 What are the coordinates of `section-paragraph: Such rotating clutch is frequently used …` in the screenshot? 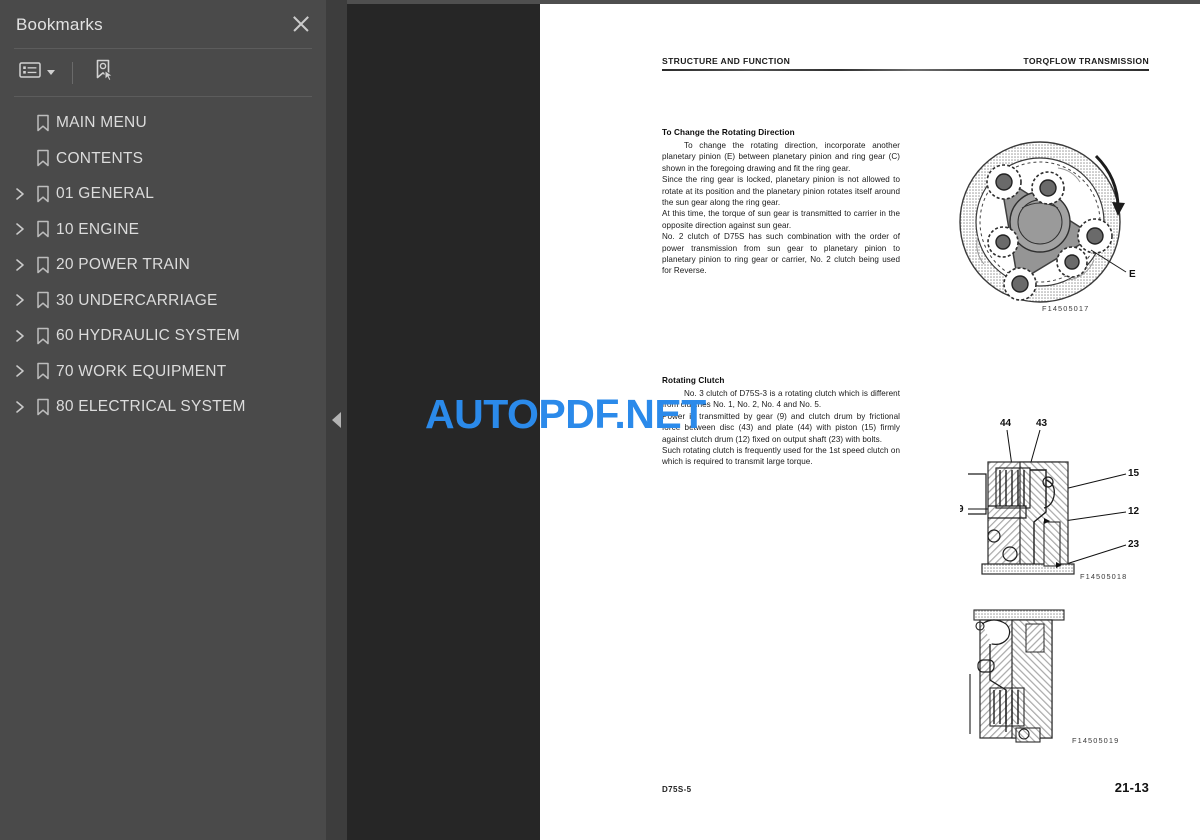 It's located at (781, 456).